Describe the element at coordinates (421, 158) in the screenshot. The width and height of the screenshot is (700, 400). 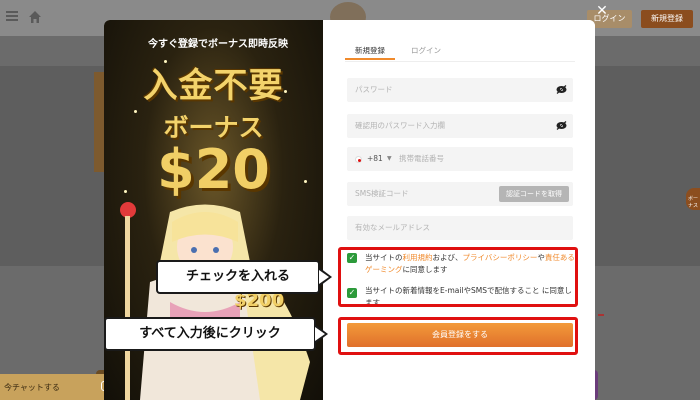
I see `phone-placeholder: 携帯電話番号` at that location.